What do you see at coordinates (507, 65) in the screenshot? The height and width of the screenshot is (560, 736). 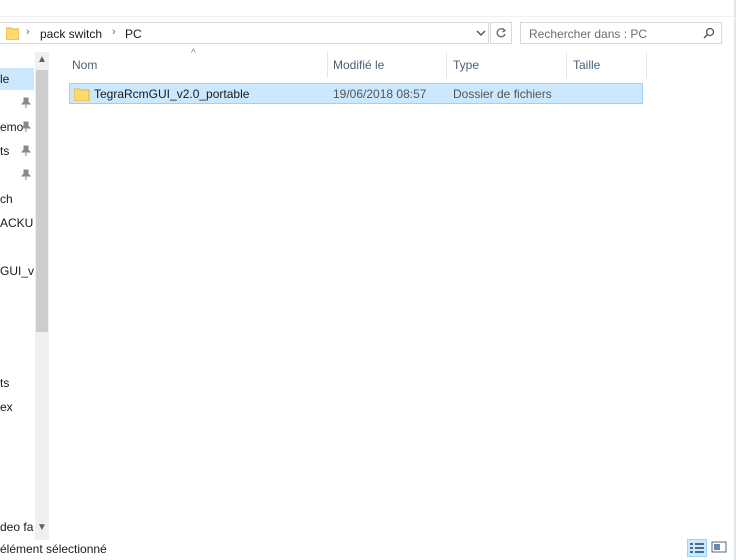 I see `column-header-type: Type` at bounding box center [507, 65].